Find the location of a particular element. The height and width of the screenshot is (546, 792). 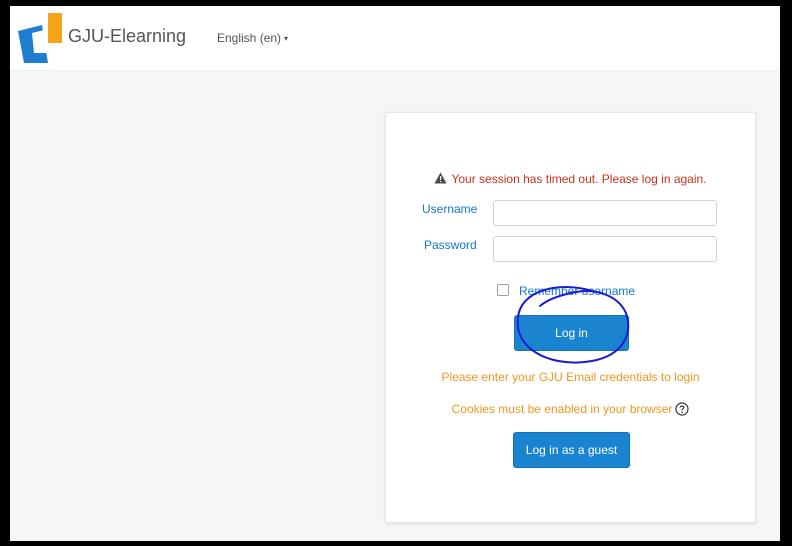

top-navbar: GJU-Elearning English (en) ▾ is located at coordinates (395, 38).